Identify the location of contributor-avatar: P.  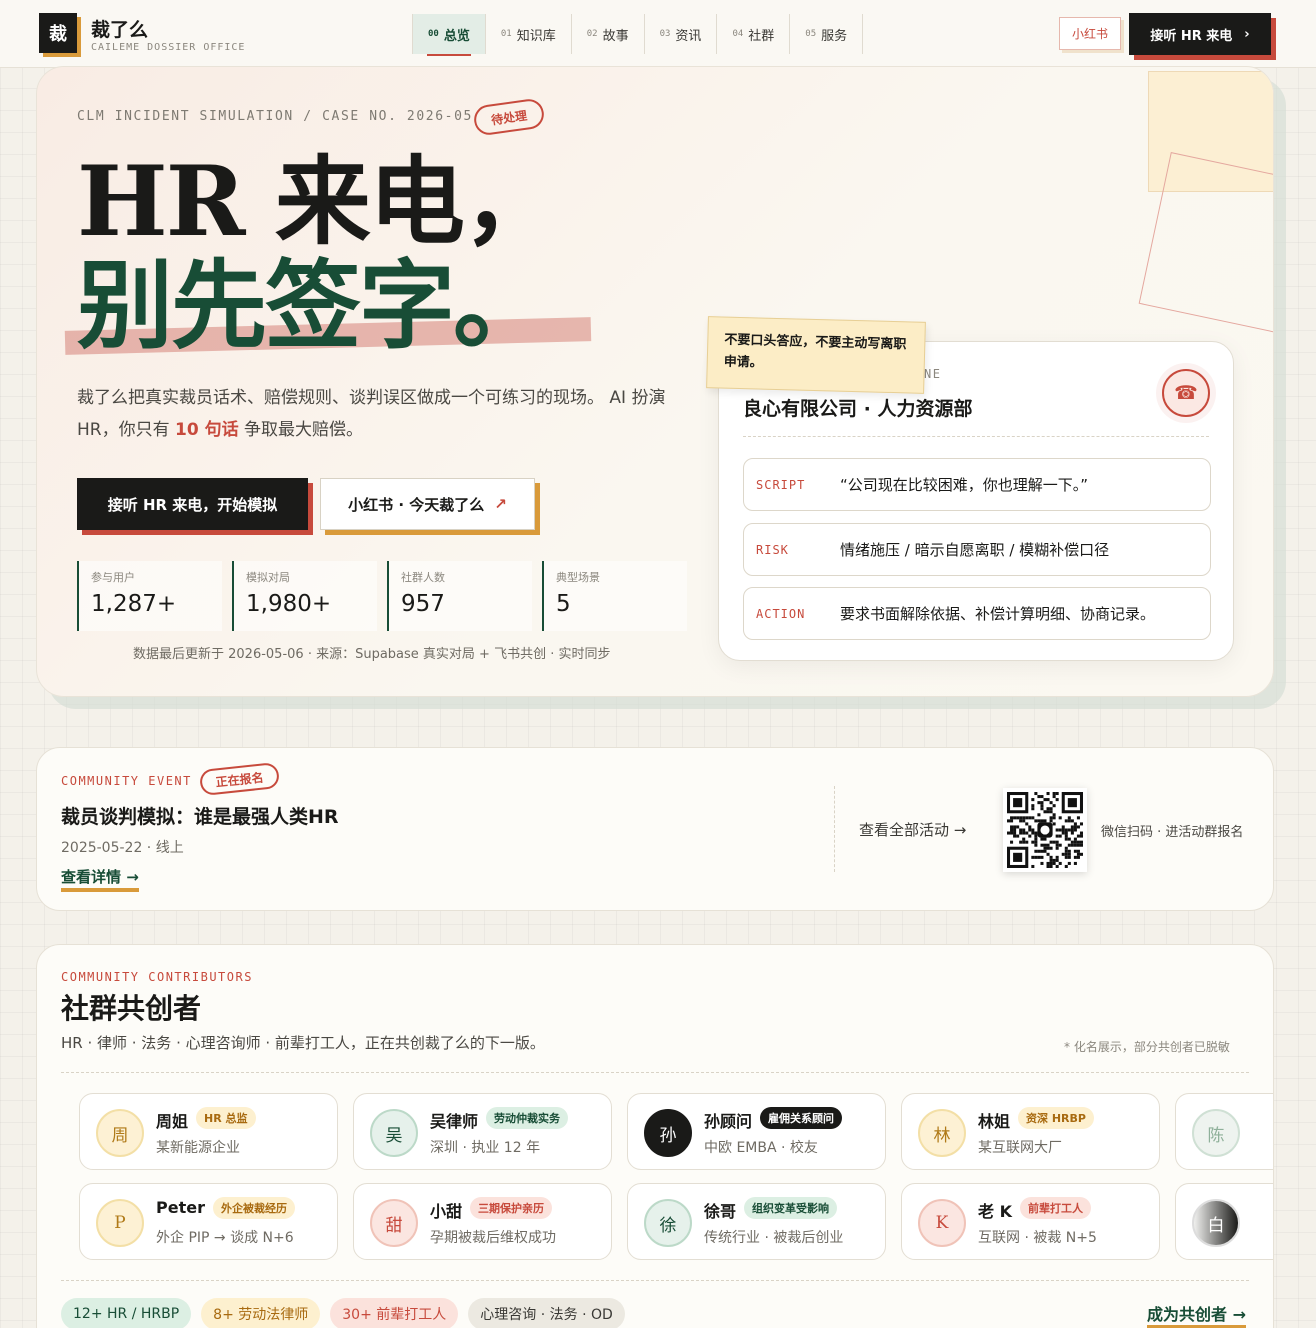
(120, 1223).